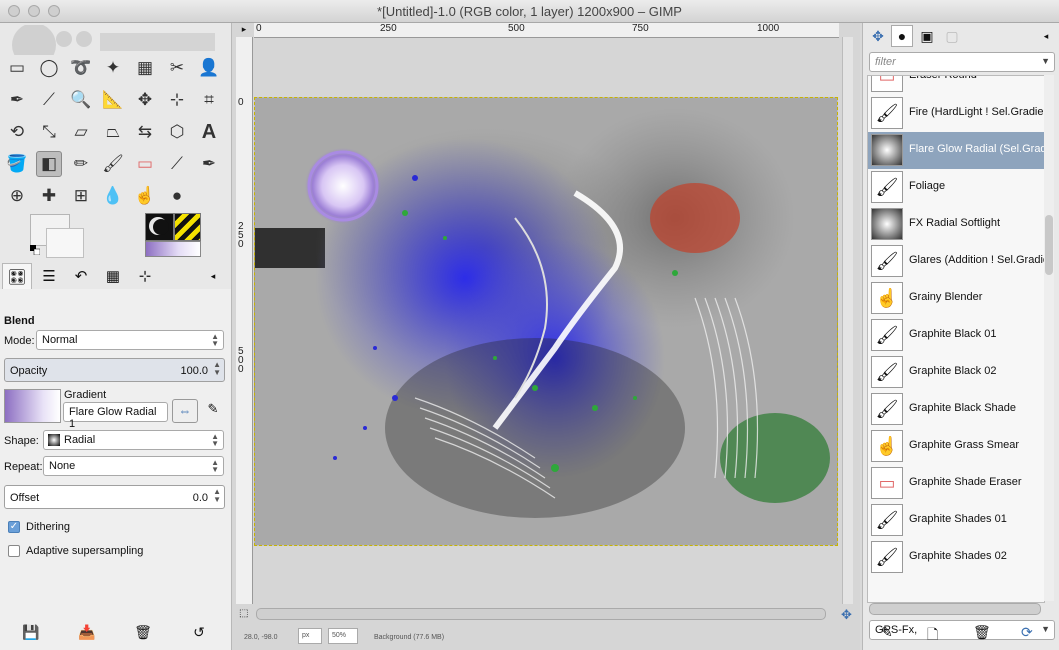 This screenshot has height=650, width=1059. What do you see at coordinates (81, 164) in the screenshot?
I see `pencil-tool-icon: ✏` at bounding box center [81, 164].